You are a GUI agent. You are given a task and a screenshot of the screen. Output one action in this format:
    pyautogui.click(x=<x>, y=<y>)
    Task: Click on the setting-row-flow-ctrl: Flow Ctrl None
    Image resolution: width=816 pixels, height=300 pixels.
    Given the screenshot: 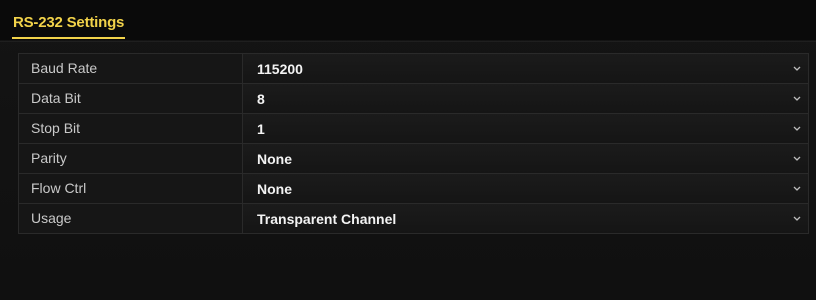 What is the action you would take?
    pyautogui.click(x=413, y=189)
    